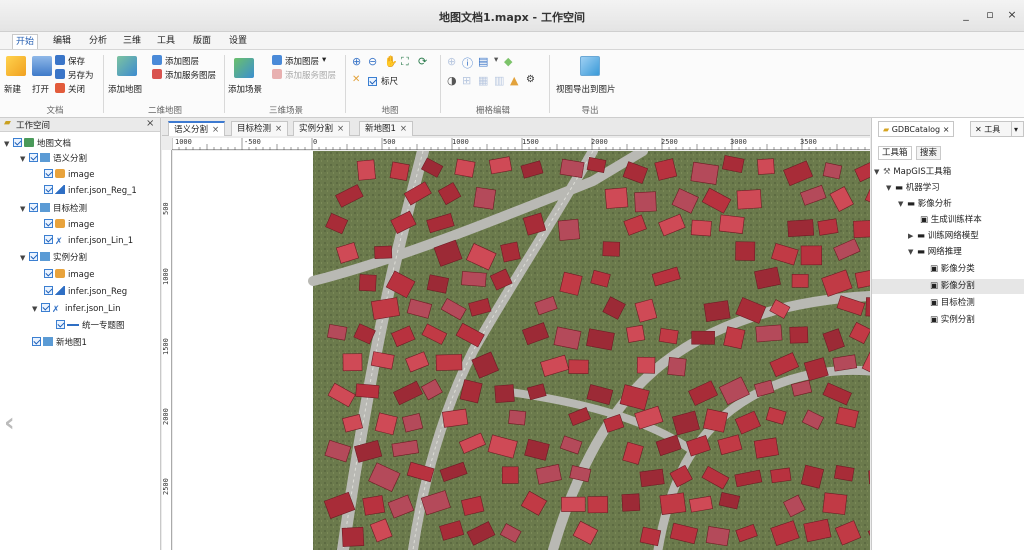 This screenshot has height=550, width=1024. I want to click on raster-color-icon: ◆, so click(508, 61).